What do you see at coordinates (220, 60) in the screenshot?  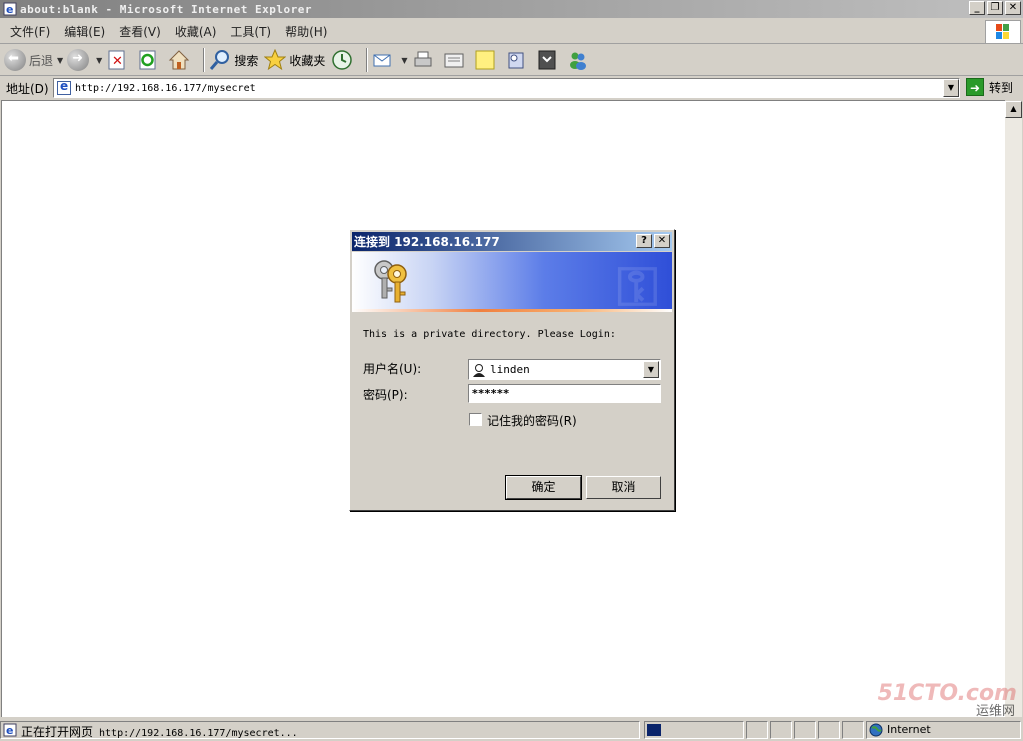 I see `search-icon` at bounding box center [220, 60].